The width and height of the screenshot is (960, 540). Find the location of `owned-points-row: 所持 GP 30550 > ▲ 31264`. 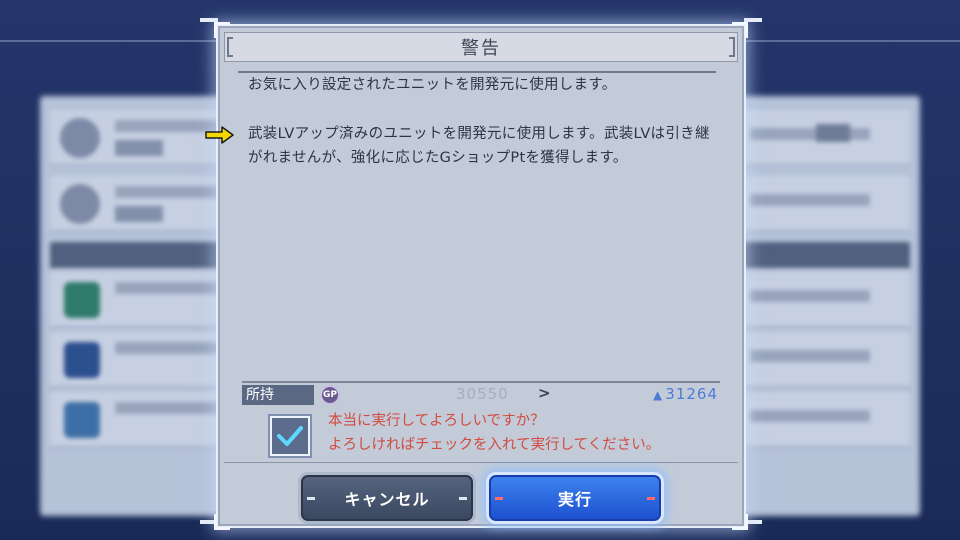

owned-points-row: 所持 GP 30550 > ▲ 31264 is located at coordinates (481, 393).